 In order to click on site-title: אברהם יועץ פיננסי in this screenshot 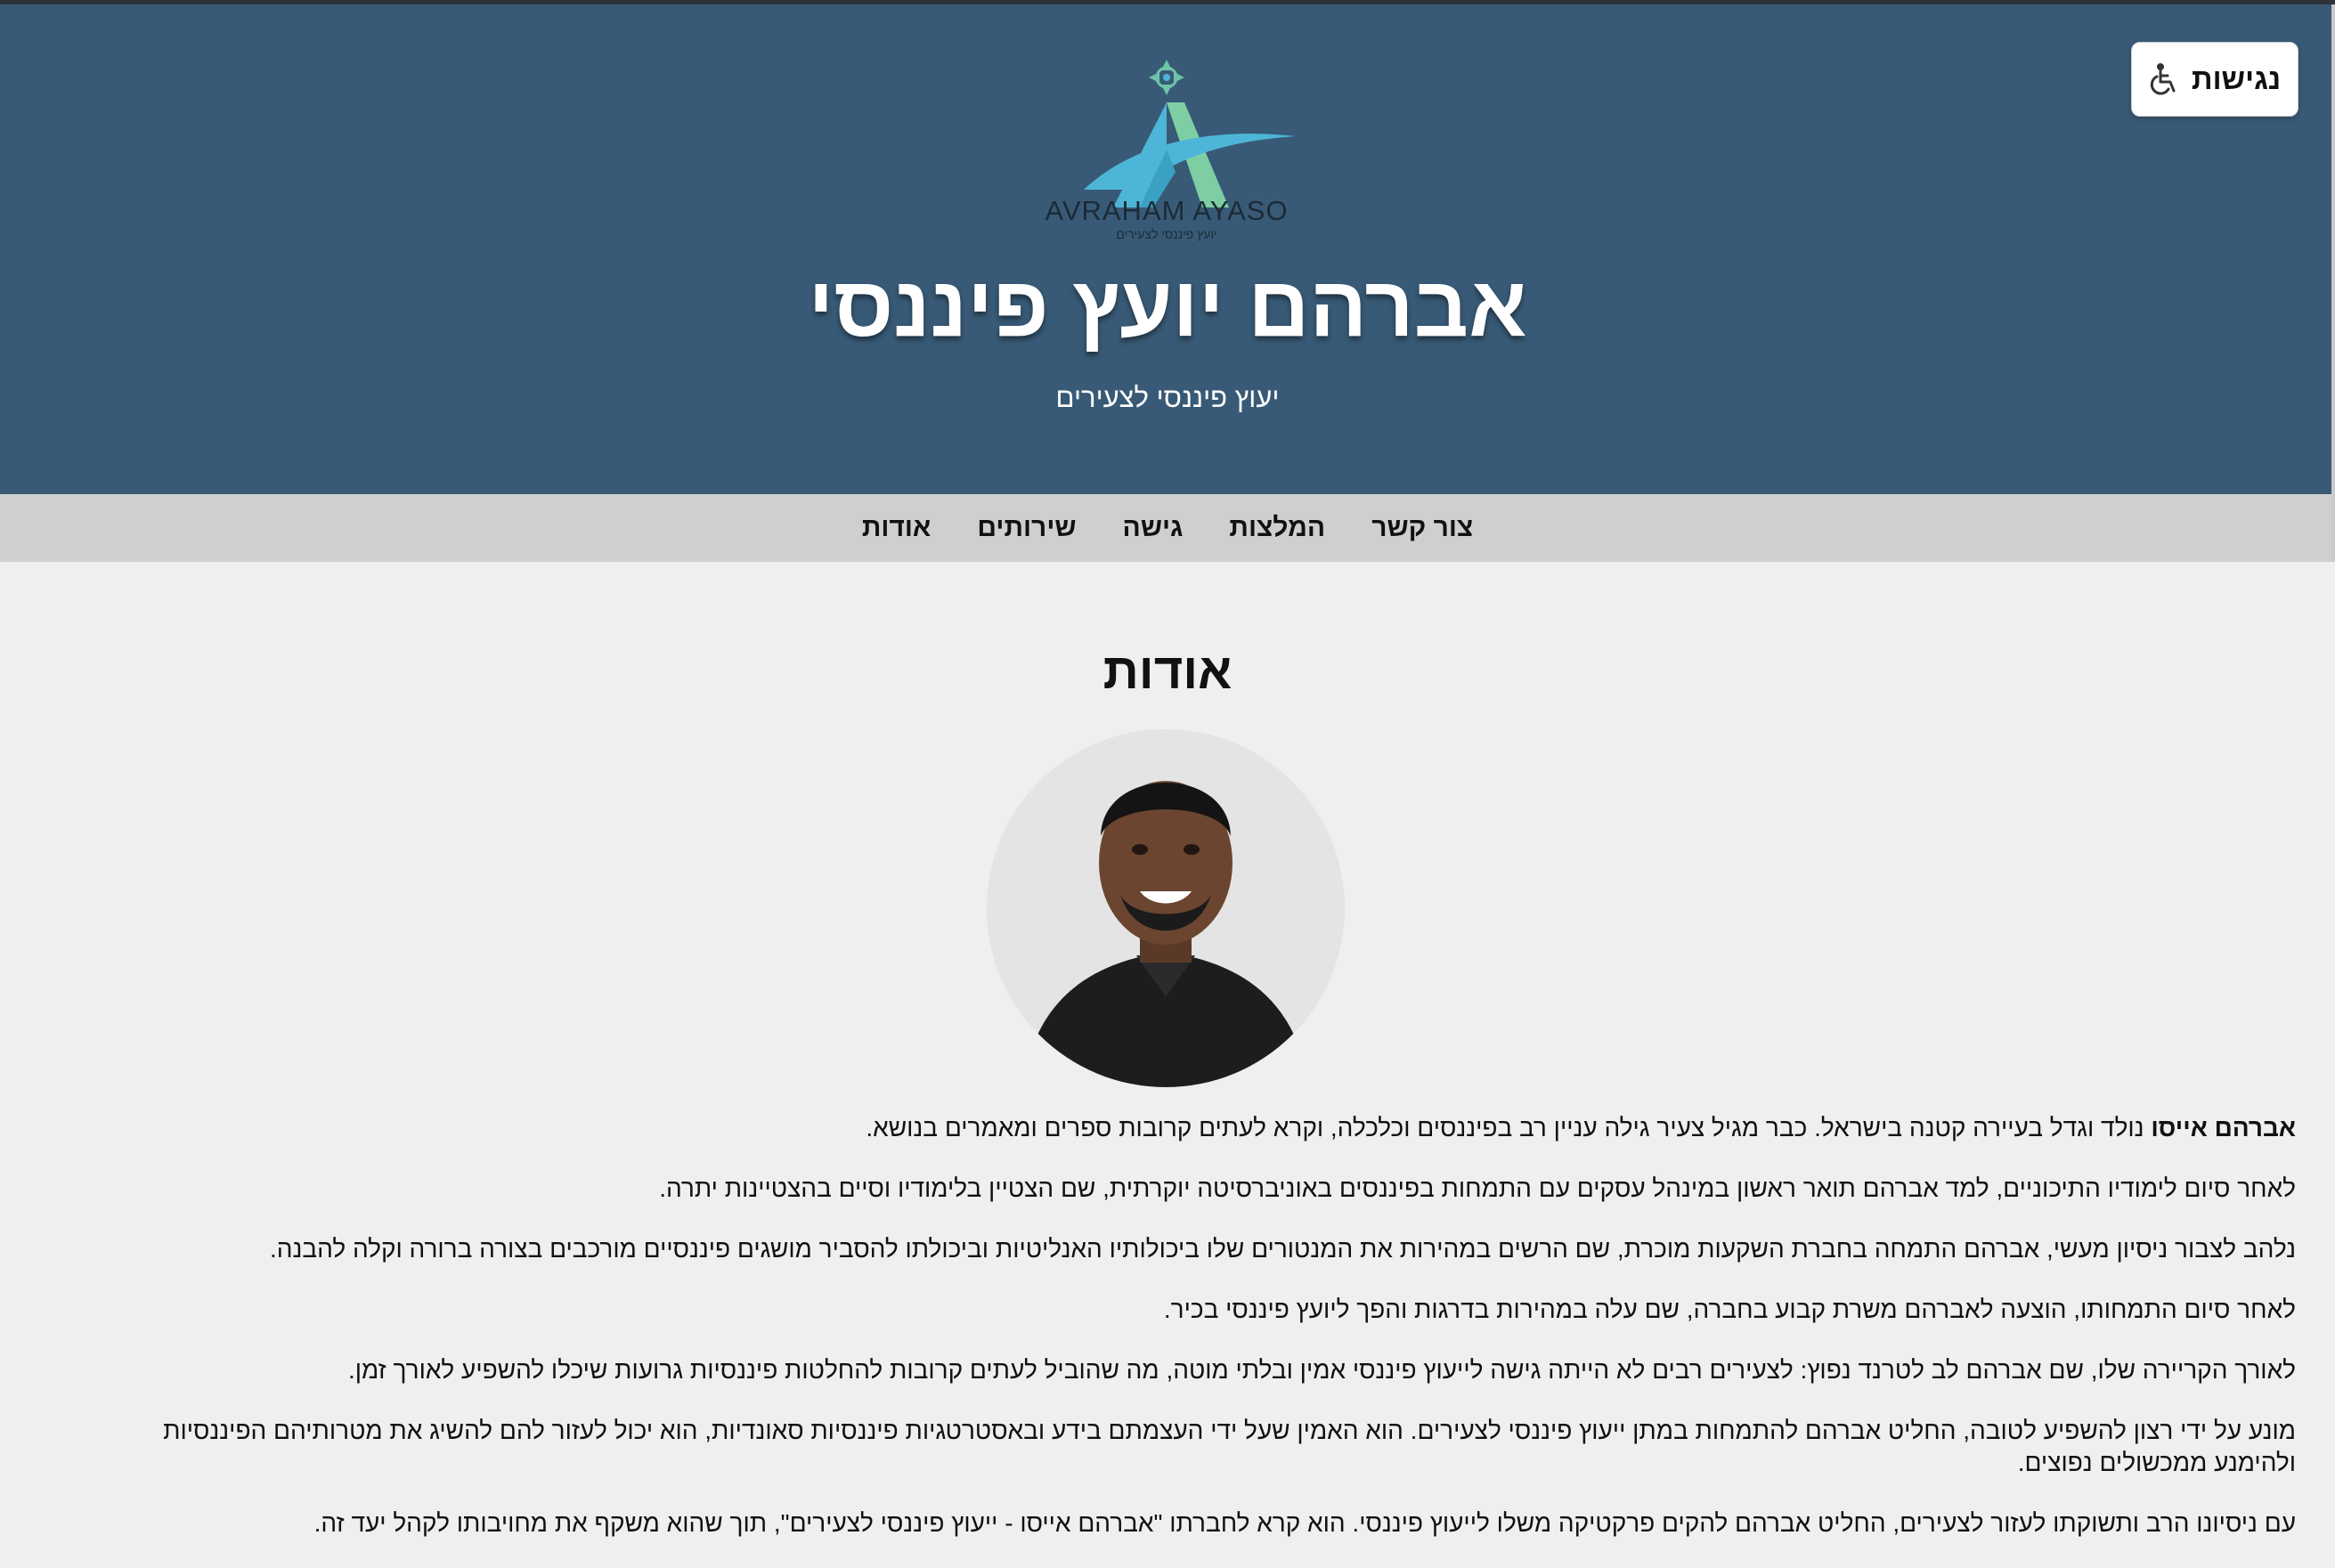, I will do `click(1167, 307)`.